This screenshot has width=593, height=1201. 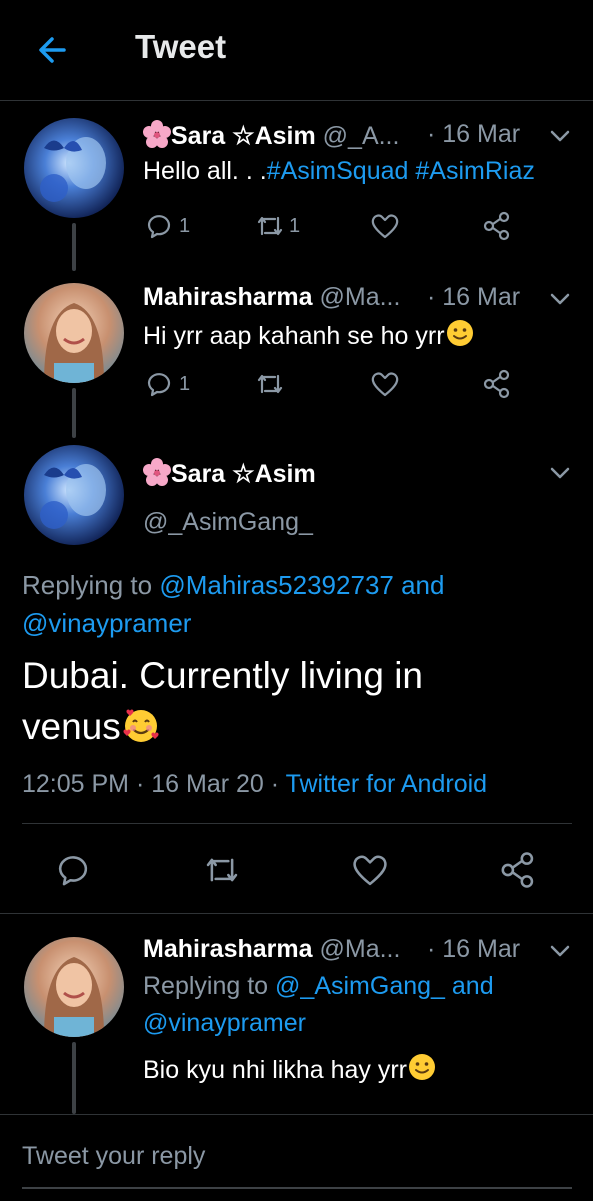 What do you see at coordinates (276, 585) in the screenshot?
I see `mention-link: @Mahiras52392737` at bounding box center [276, 585].